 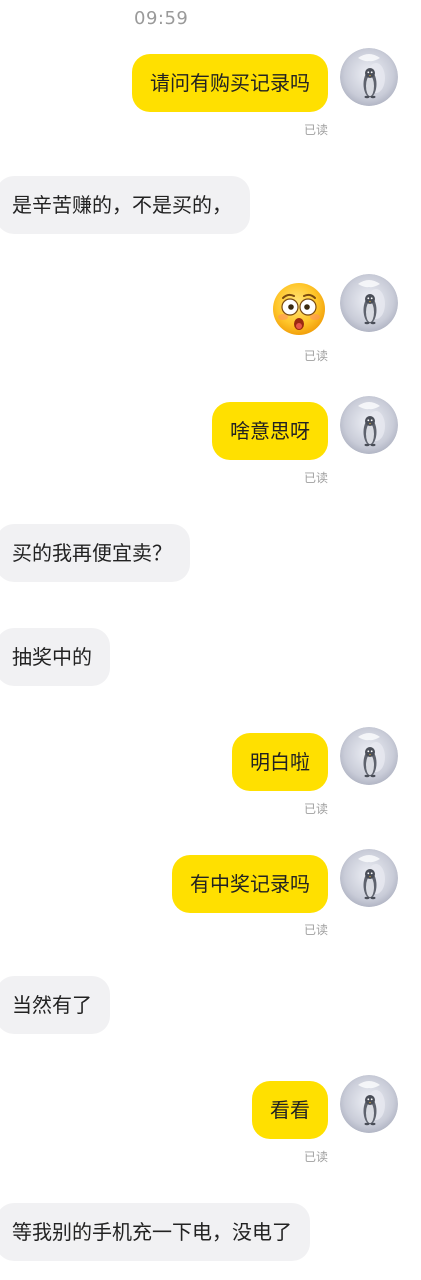 What do you see at coordinates (290, 1110) in the screenshot?
I see `outgoing-message-bubble: 看看` at bounding box center [290, 1110].